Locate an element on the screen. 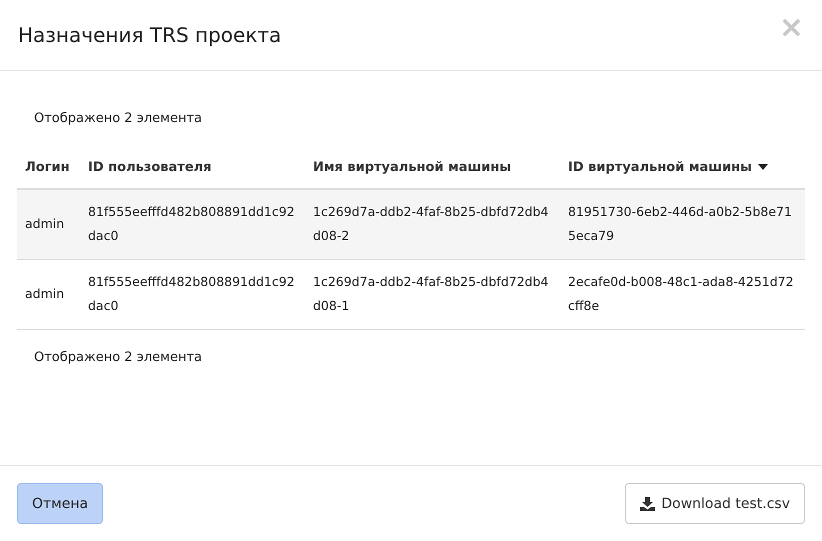 The width and height of the screenshot is (822, 541). download-button: Download test.csv is located at coordinates (715, 503).